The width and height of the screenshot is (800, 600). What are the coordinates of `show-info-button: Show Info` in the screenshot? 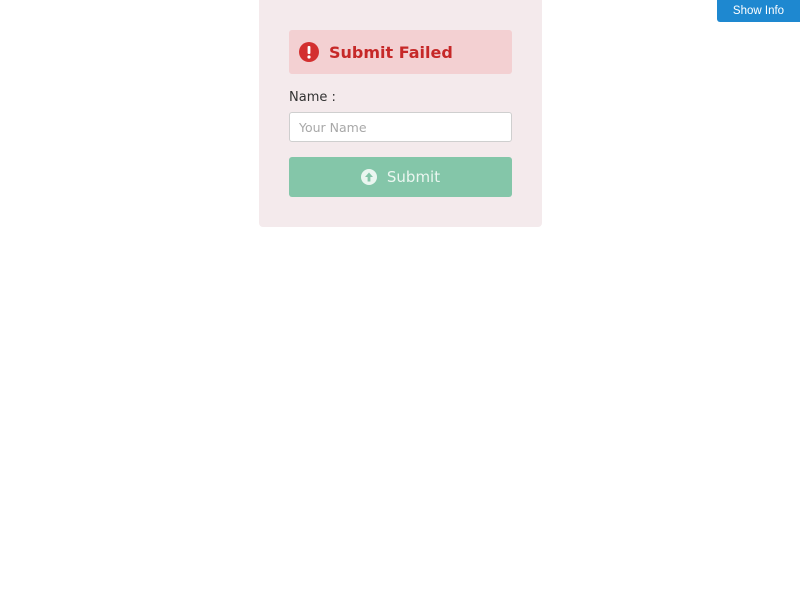 It's located at (758, 11).